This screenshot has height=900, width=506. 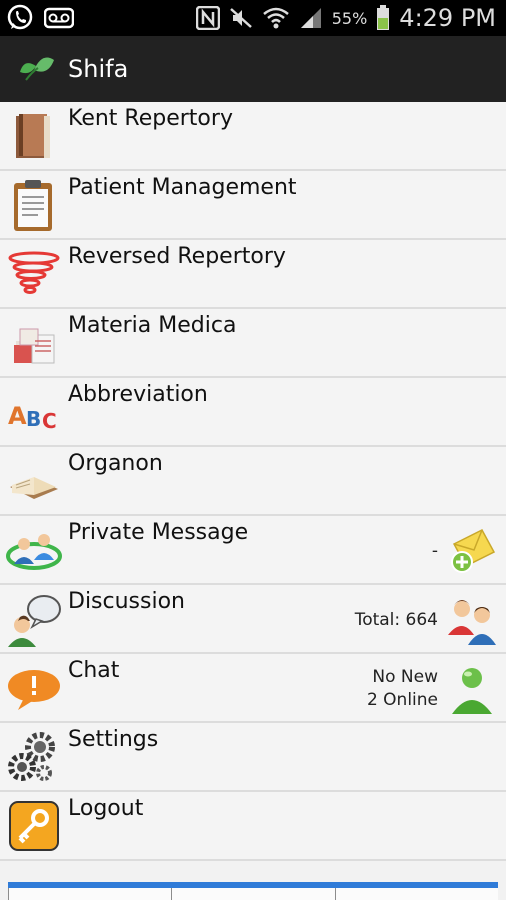 What do you see at coordinates (126, 601) in the screenshot?
I see `menu-item-label: Discussion` at bounding box center [126, 601].